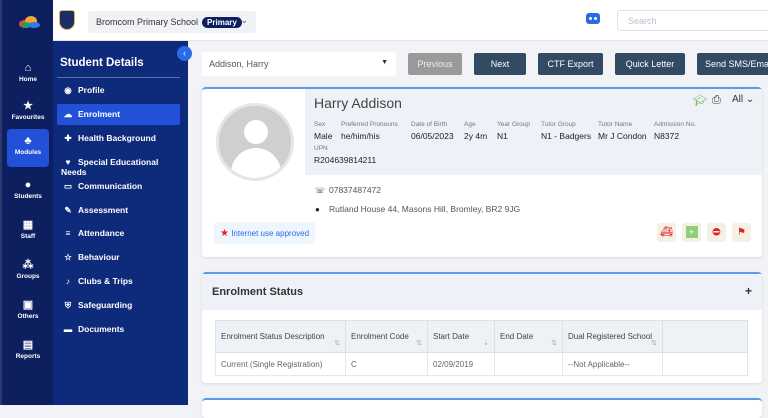 This screenshot has height=418, width=768. Describe the element at coordinates (514, 131) in the screenshot. I see `field-year-group: Year Group N1` at that location.